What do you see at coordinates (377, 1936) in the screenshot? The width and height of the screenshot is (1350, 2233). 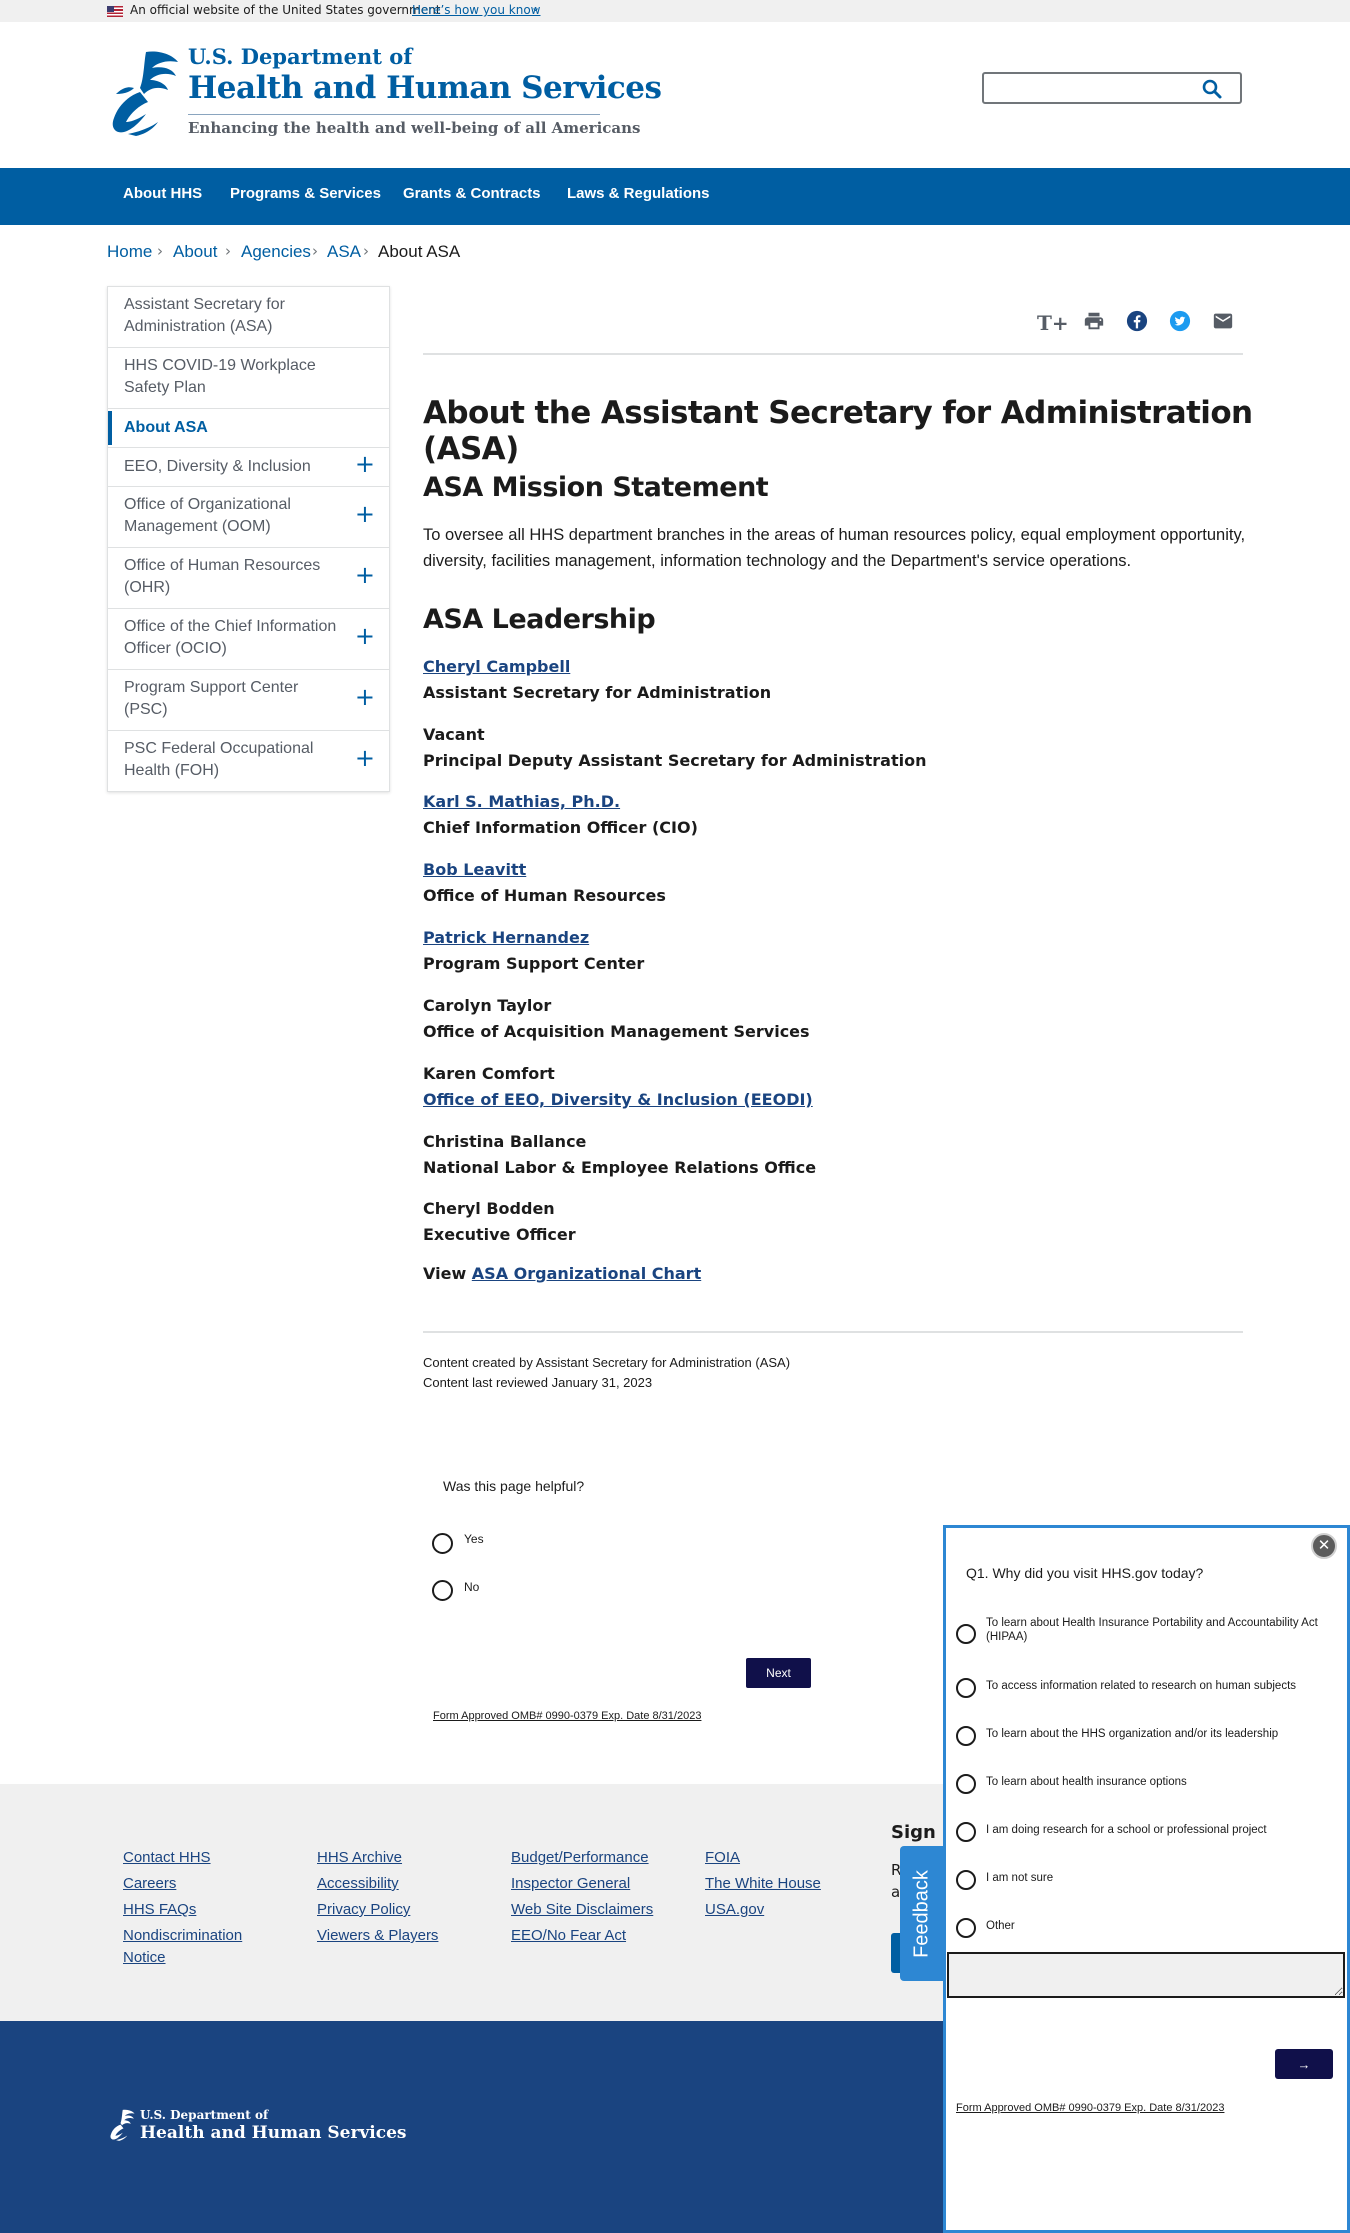 I see `footer-link-viewers-players: Viewers & Players` at bounding box center [377, 1936].